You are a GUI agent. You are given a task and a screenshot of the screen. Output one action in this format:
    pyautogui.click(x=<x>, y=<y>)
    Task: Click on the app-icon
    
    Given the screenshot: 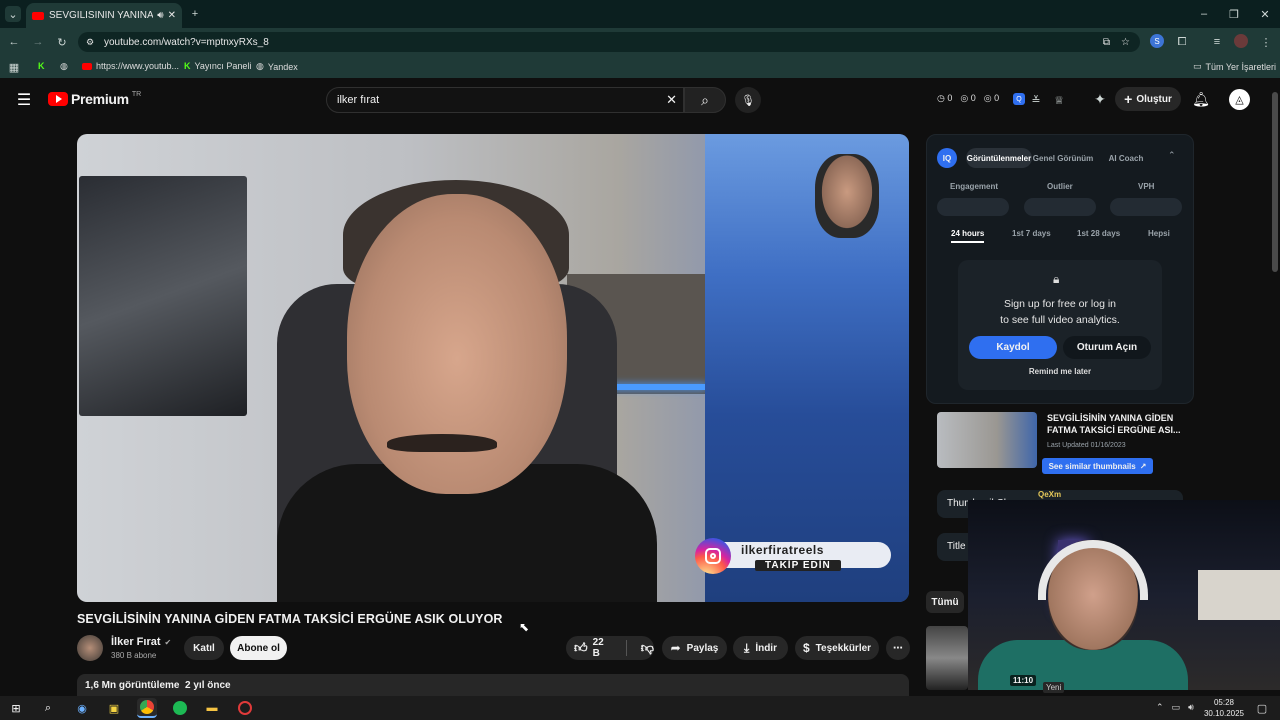 What is the action you would take?
    pyautogui.click(x=245, y=708)
    